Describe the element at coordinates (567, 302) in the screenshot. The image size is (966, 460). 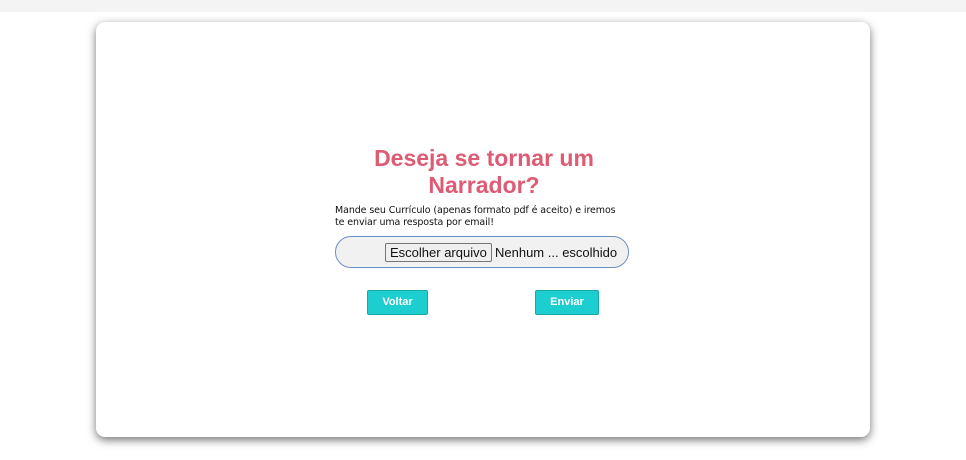
I see `submit-button: Enviar` at that location.